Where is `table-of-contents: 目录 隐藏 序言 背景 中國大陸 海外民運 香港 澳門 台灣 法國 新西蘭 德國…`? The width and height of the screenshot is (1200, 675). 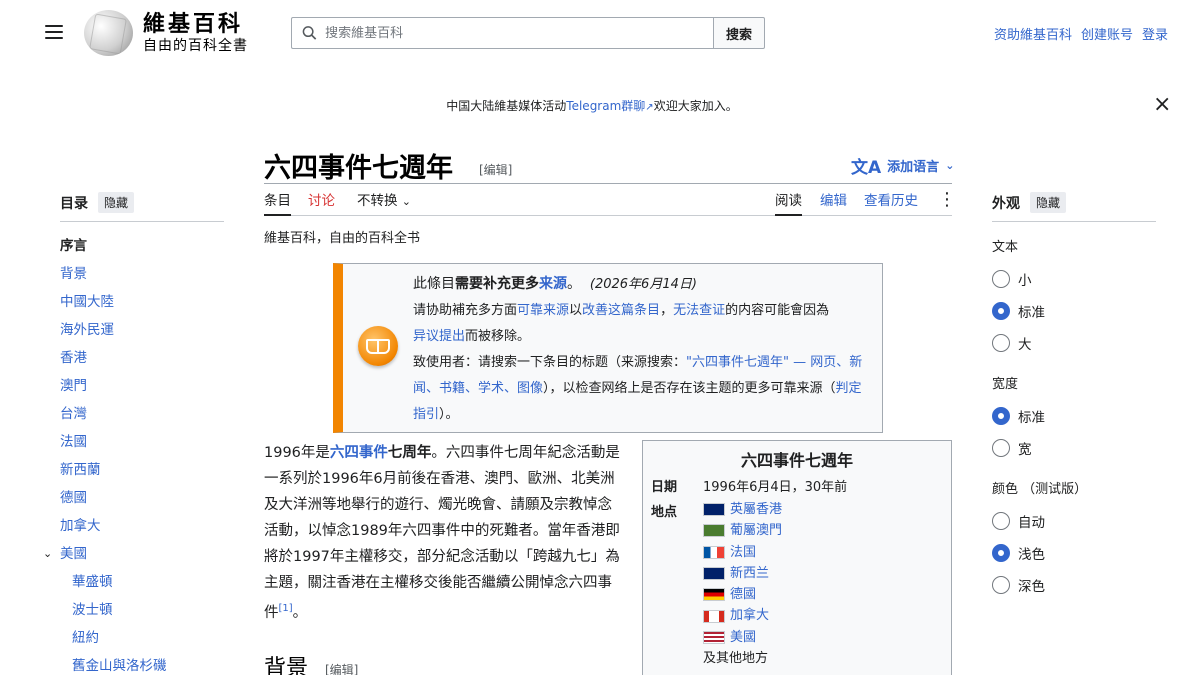 table-of-contents: 目录 隐藏 序言 背景 中國大陸 海外民運 香港 澳門 台灣 法國 新西蘭 德國… is located at coordinates (133, 433).